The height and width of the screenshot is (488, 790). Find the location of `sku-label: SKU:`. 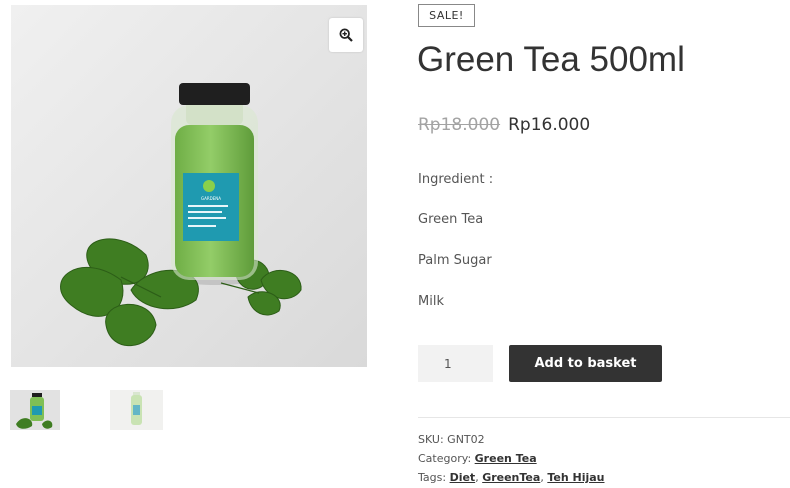

sku-label: SKU: is located at coordinates (431, 439).